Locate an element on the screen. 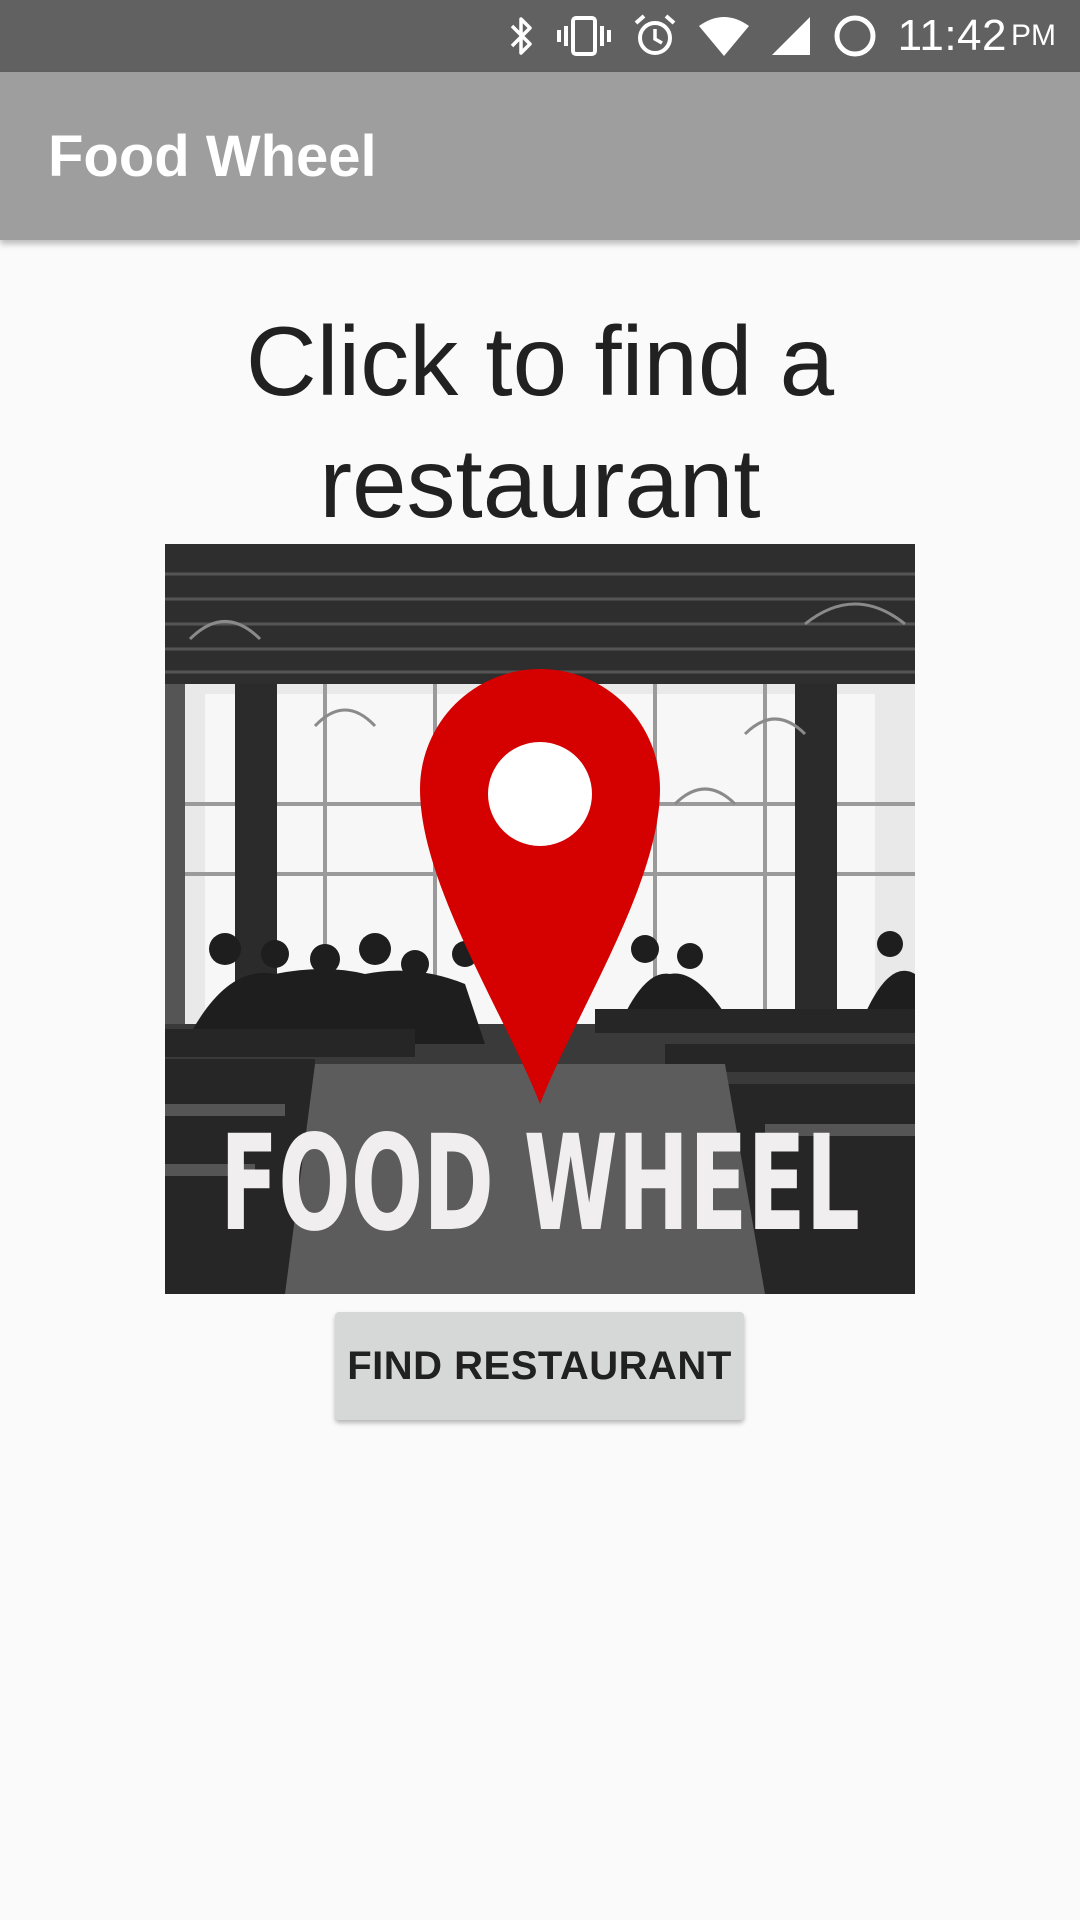 The image size is (1080, 1920). bluetooth-icon is located at coordinates (521, 36).